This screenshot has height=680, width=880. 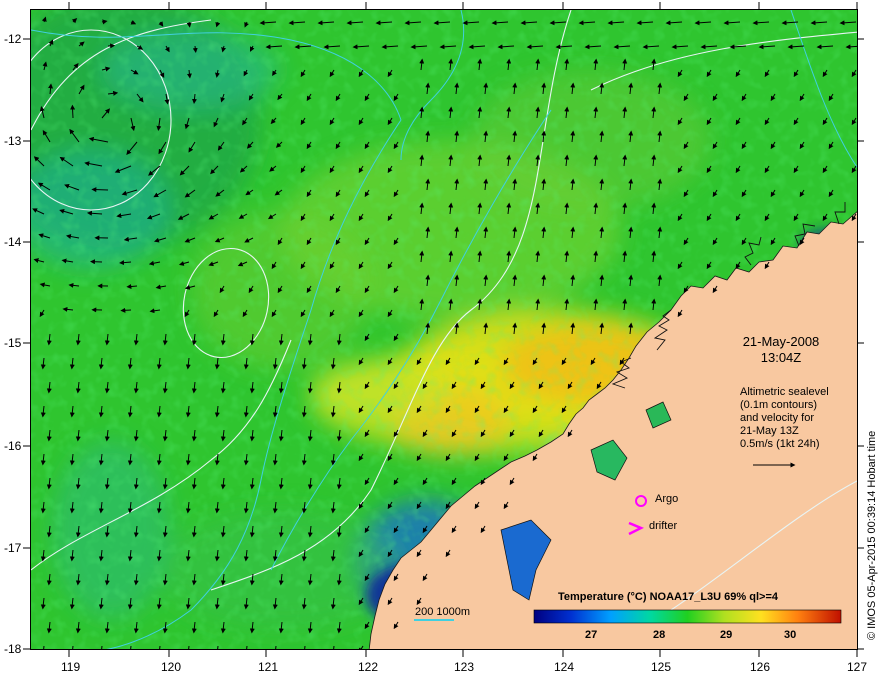 I want to click on info-line: 21-May 13Z, so click(x=769, y=431).